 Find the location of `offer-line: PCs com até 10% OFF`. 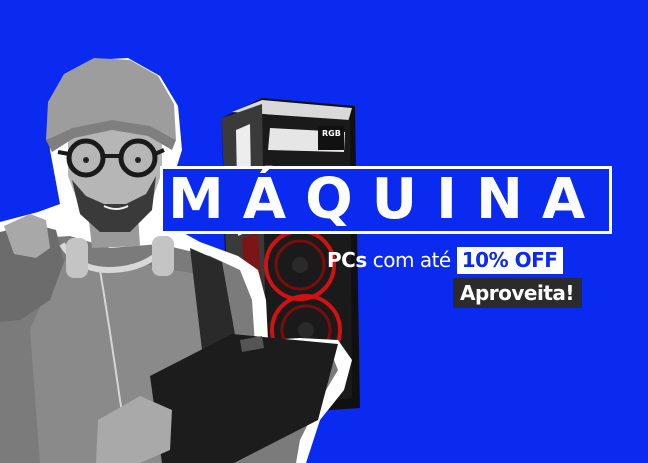

offer-line: PCs com até 10% OFF is located at coordinates (445, 260).